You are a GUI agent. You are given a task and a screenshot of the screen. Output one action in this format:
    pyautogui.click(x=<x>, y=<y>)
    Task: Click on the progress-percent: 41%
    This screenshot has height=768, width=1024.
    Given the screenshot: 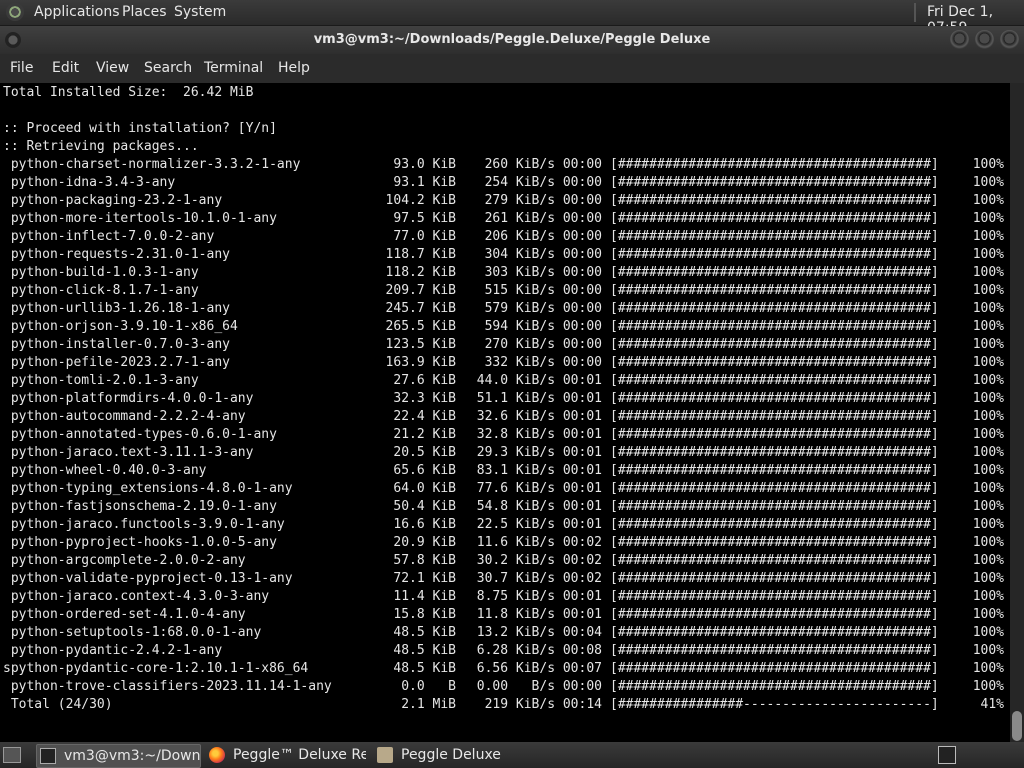 What is the action you would take?
    pyautogui.click(x=992, y=704)
    